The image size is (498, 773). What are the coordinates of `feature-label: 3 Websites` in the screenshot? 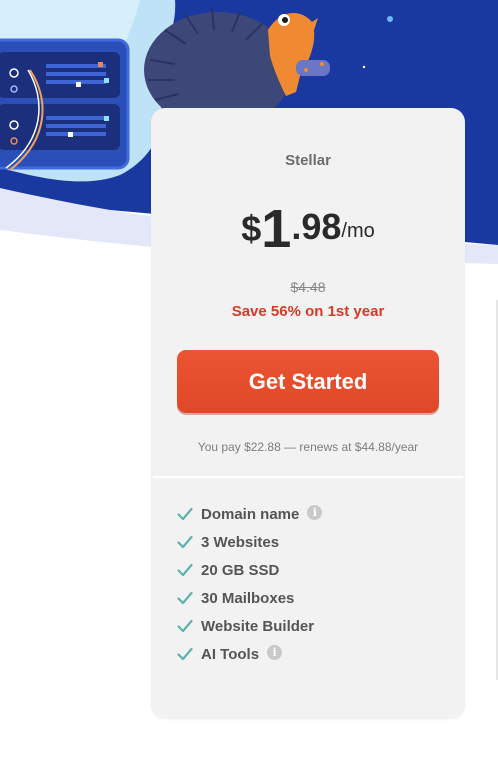 It's located at (240, 542).